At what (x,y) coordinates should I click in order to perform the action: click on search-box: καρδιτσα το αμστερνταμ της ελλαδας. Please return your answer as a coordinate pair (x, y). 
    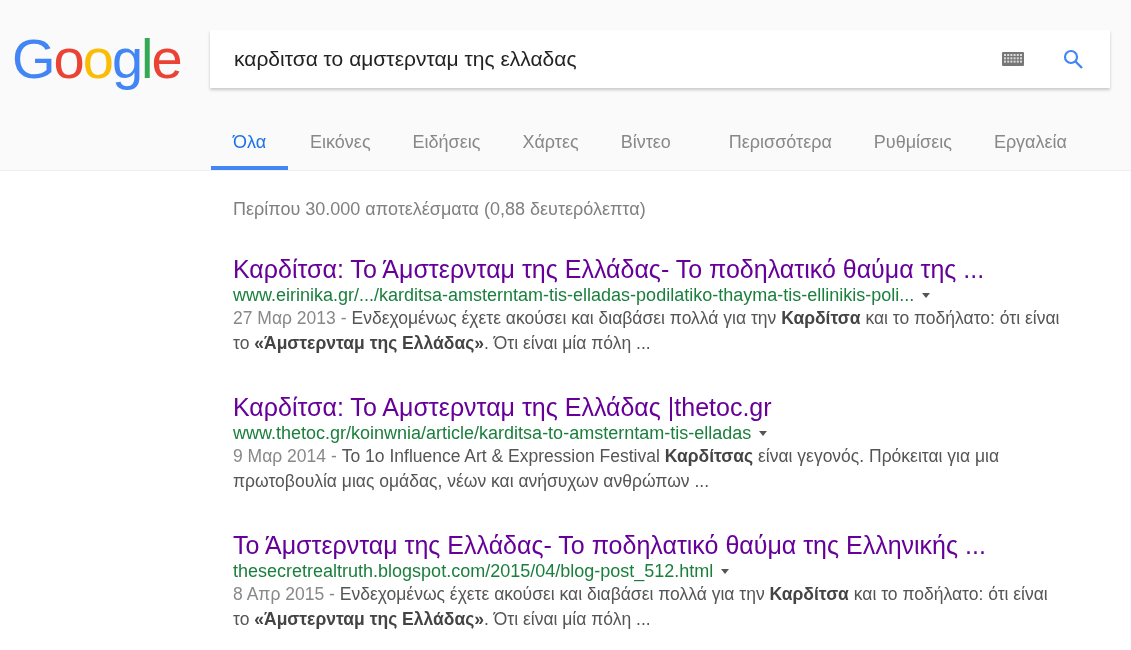
    Looking at the image, I should click on (660, 59).